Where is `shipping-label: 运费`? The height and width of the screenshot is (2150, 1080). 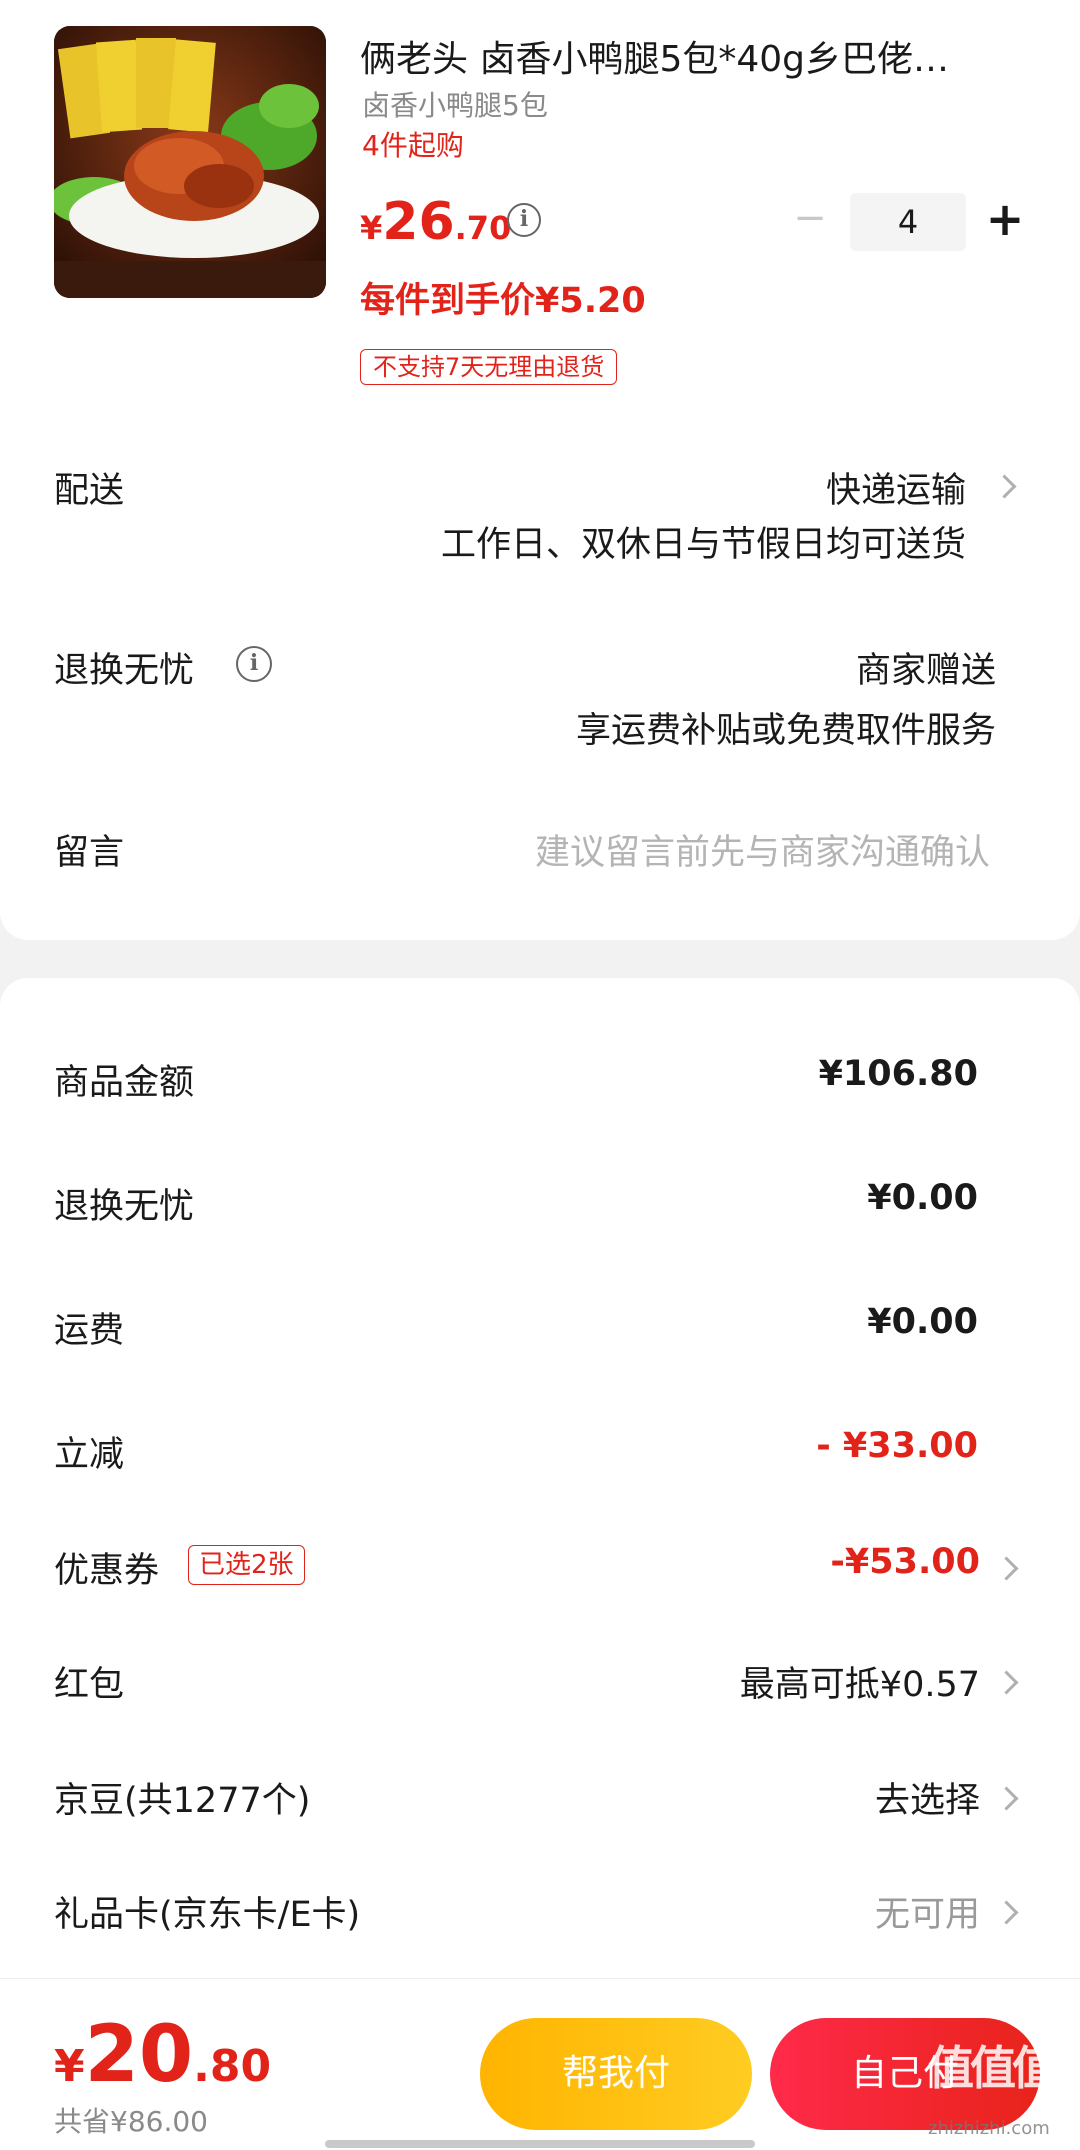
shipping-label: 运费 is located at coordinates (89, 1331).